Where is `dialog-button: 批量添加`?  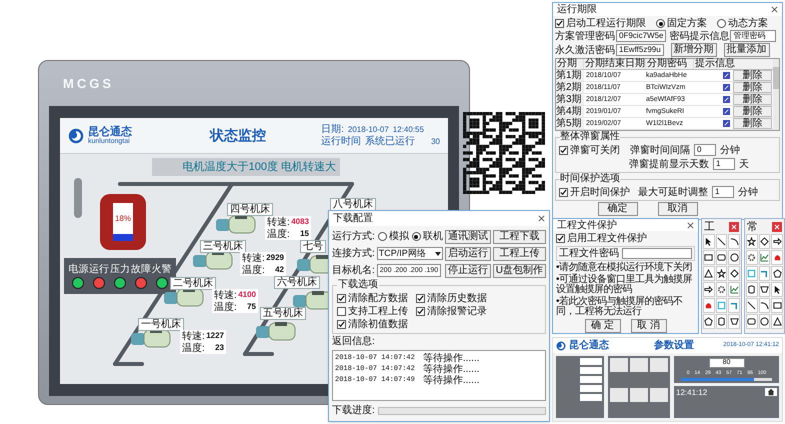
dialog-button: 批量添加 is located at coordinates (747, 50).